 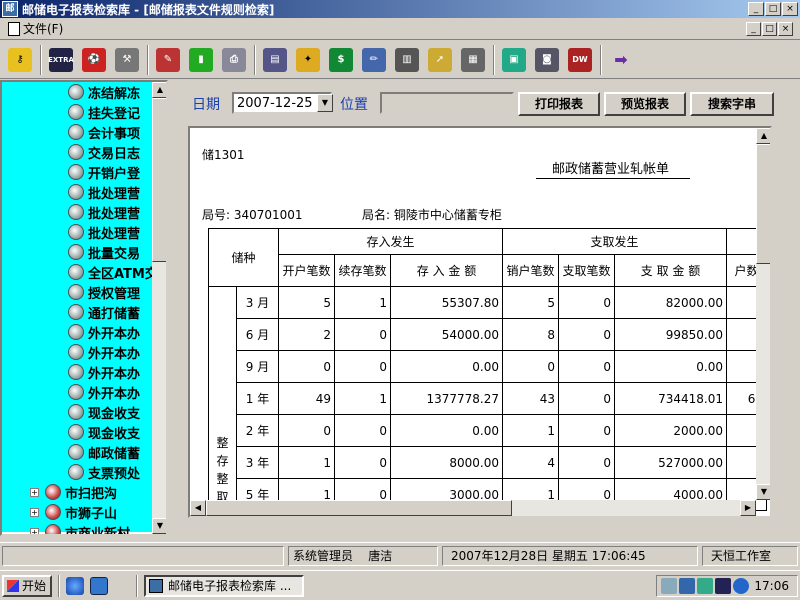 What do you see at coordinates (325, 103) in the screenshot?
I see `chevron-down-icon: ▼` at bounding box center [325, 103].